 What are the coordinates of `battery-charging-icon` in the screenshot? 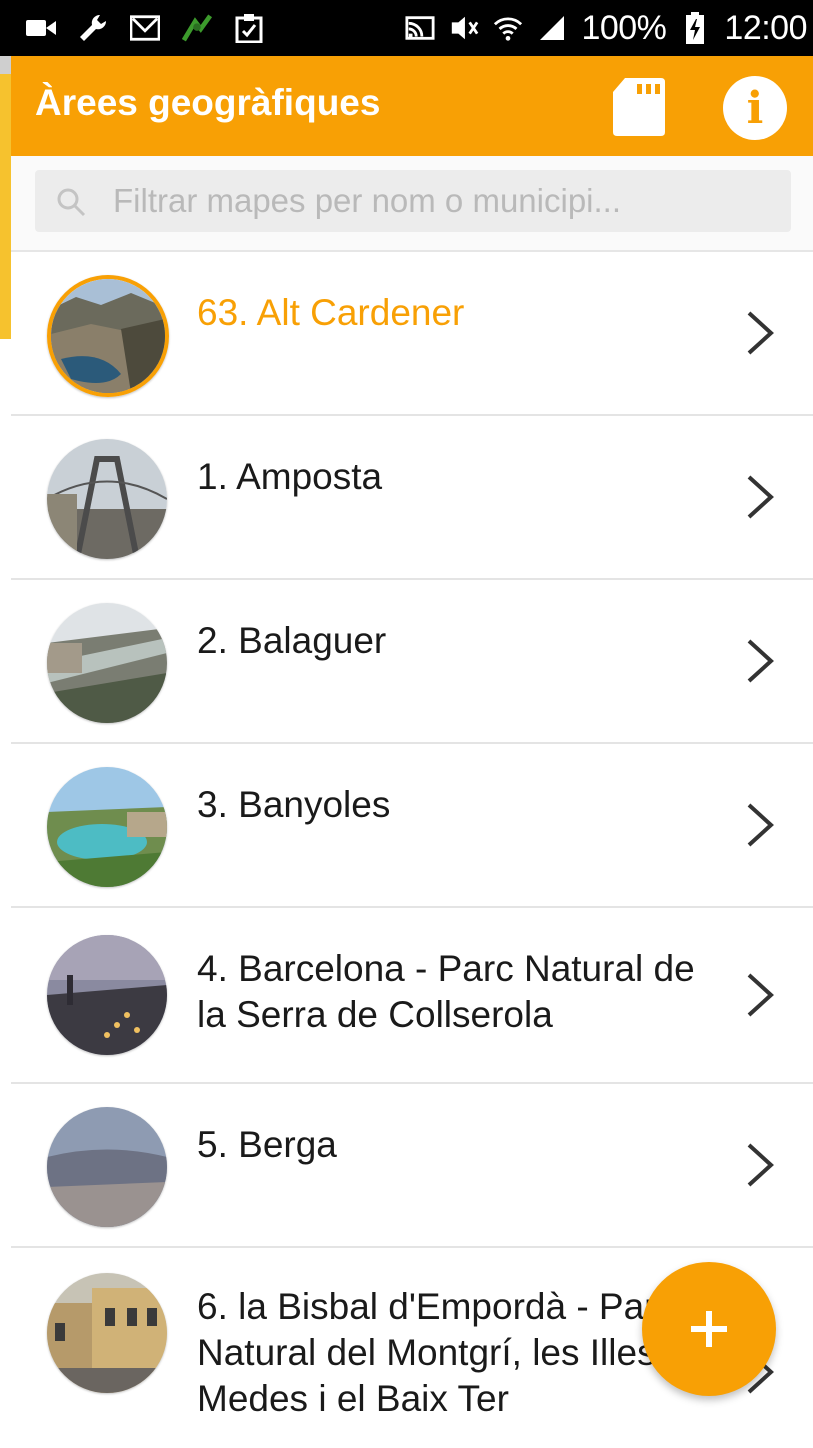 It's located at (695, 28).